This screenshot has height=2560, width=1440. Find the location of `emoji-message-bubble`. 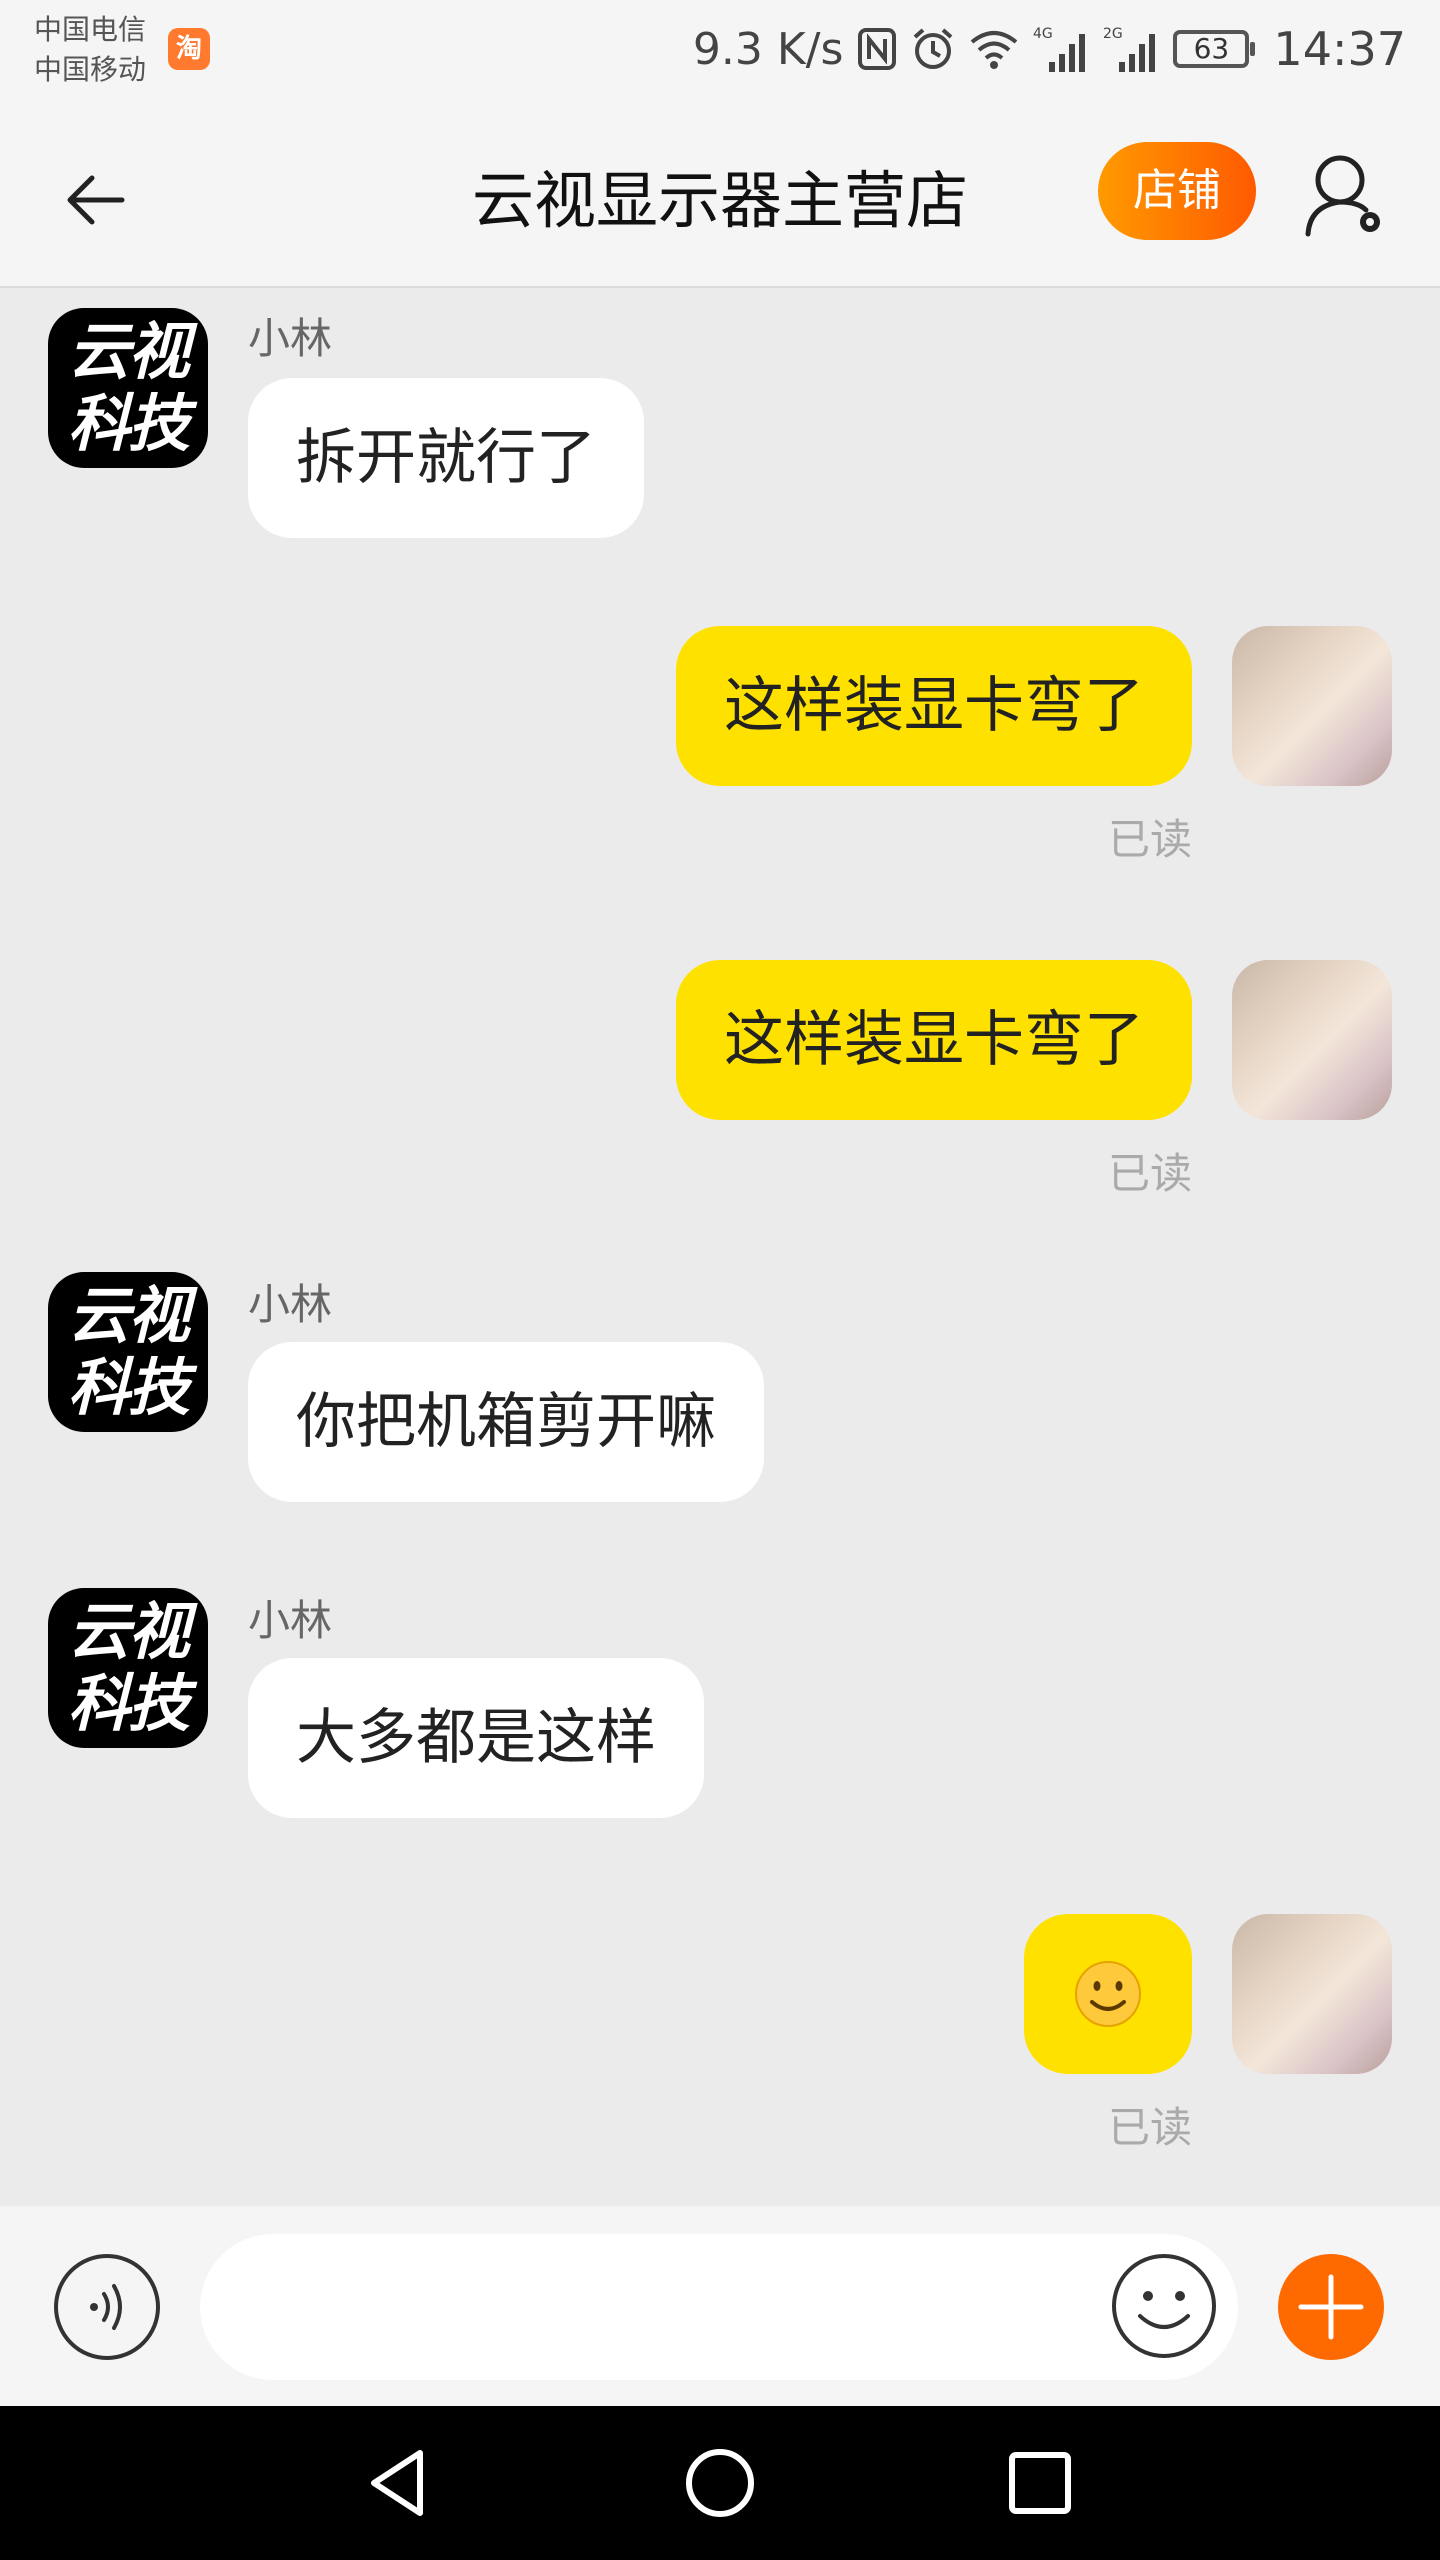

emoji-message-bubble is located at coordinates (1108, 1994).